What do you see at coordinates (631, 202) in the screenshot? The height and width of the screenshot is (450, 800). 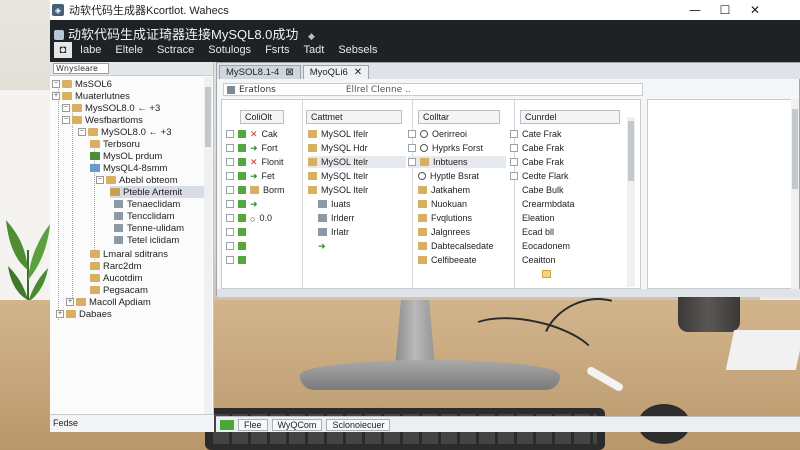 I see `grid-scrollbar` at bounding box center [631, 202].